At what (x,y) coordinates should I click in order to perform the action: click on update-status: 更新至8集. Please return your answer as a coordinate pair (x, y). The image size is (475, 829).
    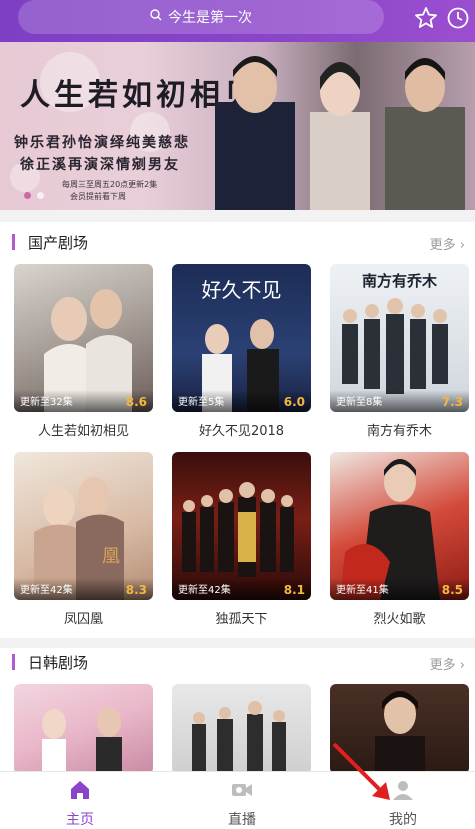
    Looking at the image, I should click on (359, 402).